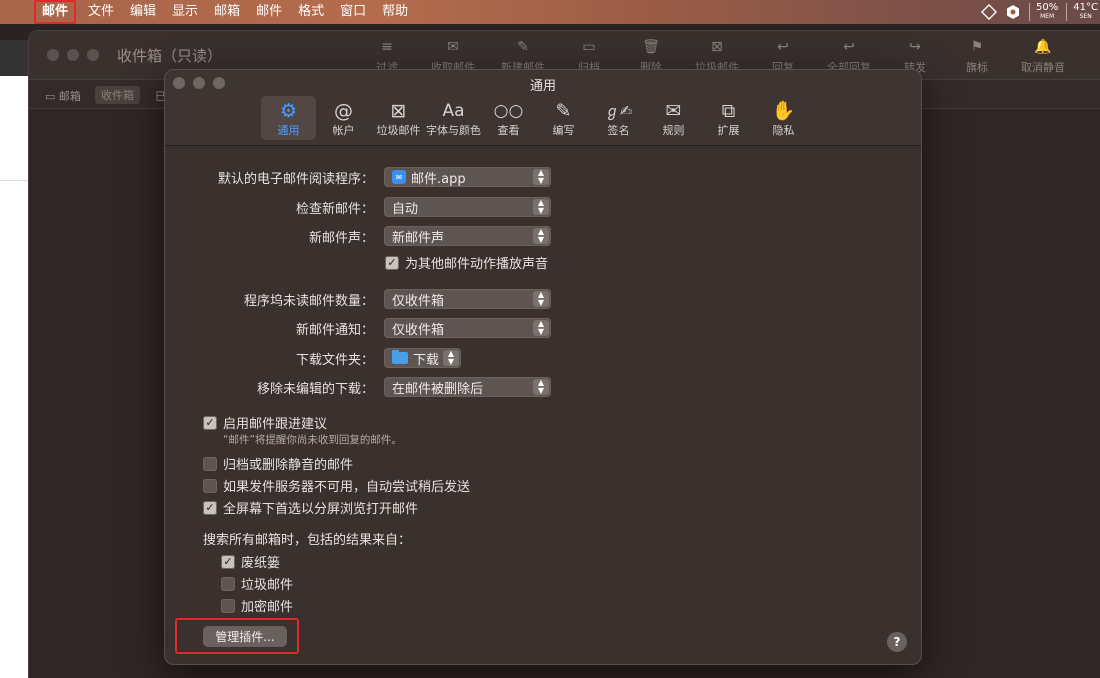 The width and height of the screenshot is (1100, 678). I want to click on tab-label: 规则, so click(673, 130).